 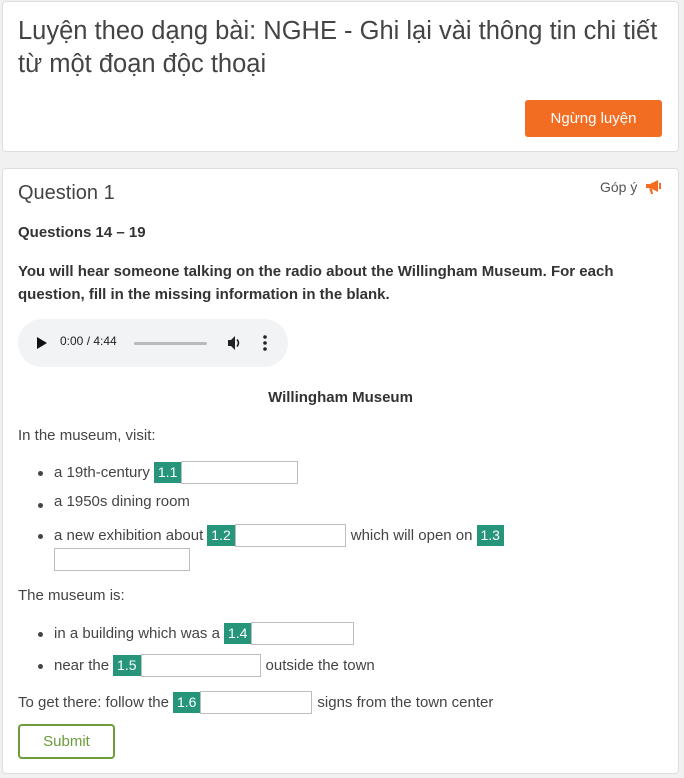 I want to click on volume-icon, so click(x=235, y=345).